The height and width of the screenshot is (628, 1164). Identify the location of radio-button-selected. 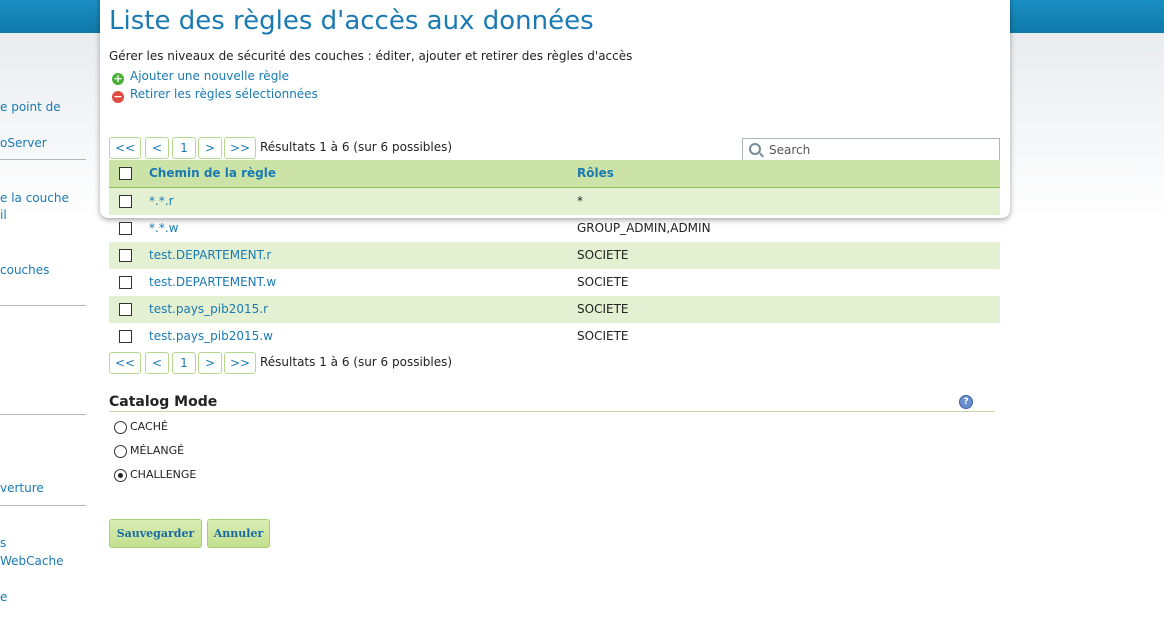
(120, 475).